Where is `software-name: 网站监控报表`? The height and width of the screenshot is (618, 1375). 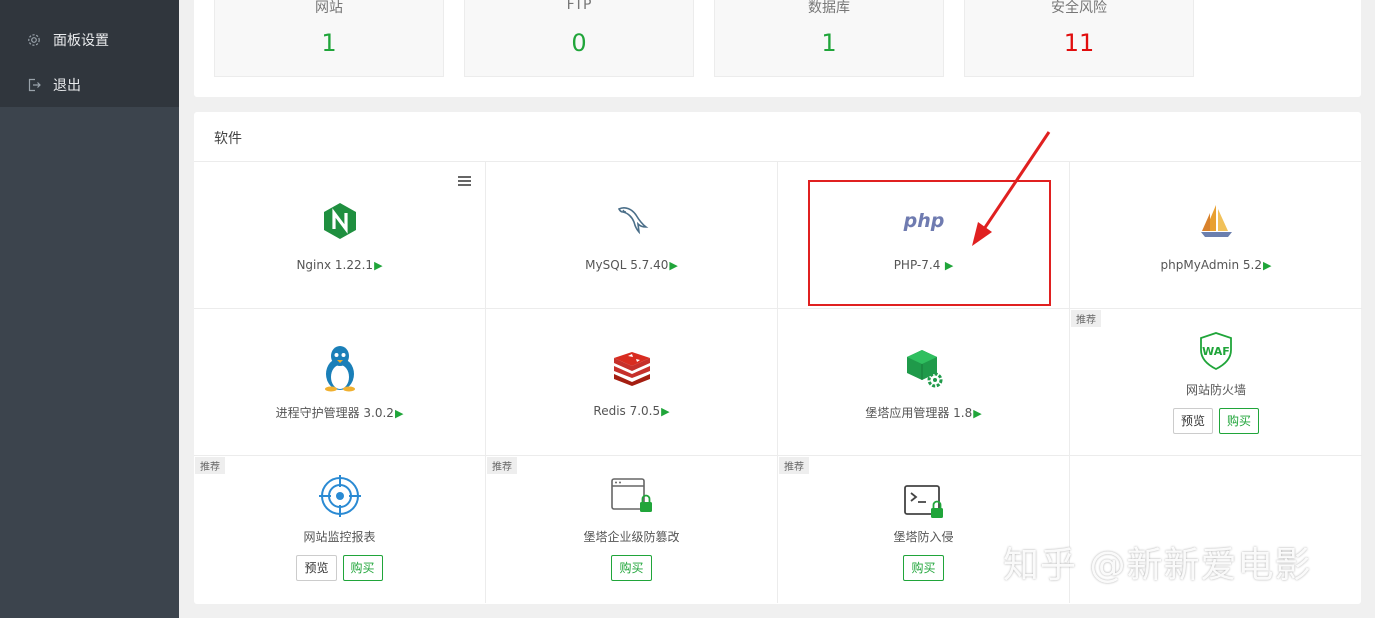
software-name: 网站监控报表 is located at coordinates (339, 536).